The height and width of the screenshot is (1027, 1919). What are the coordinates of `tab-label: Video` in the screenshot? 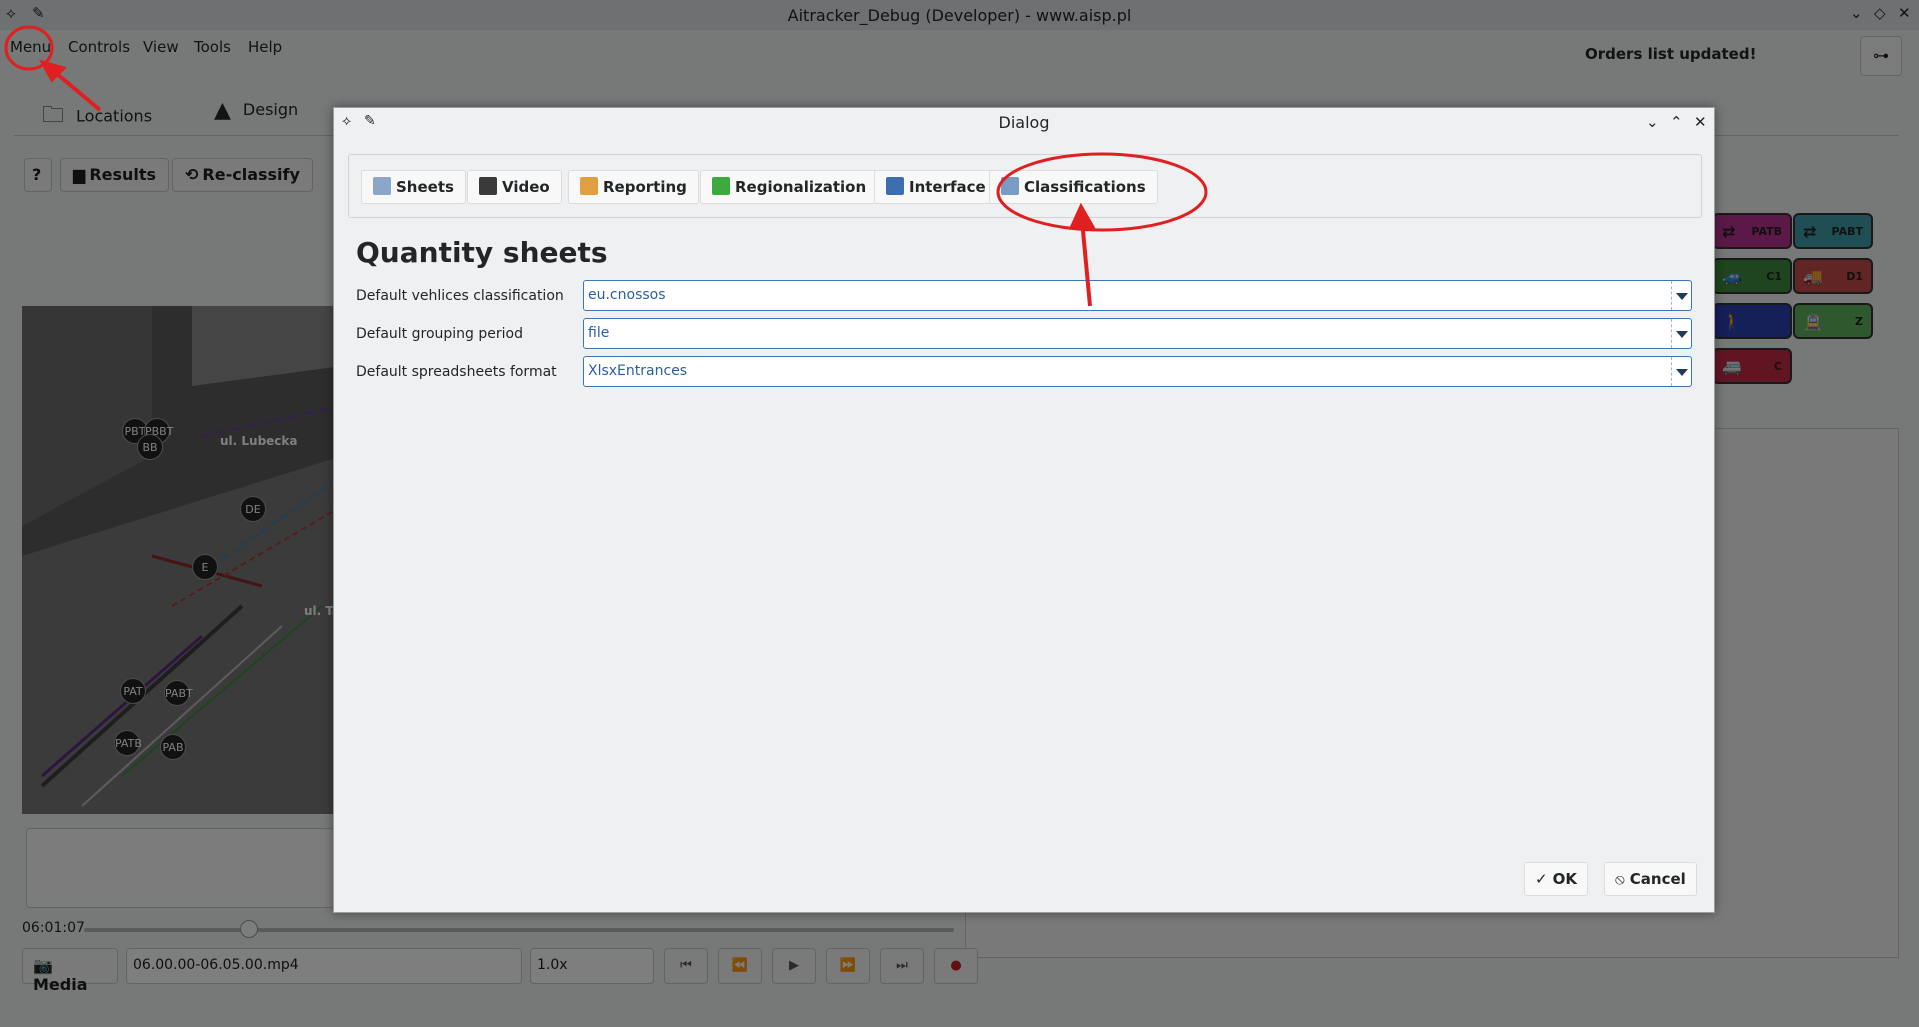 It's located at (526, 187).